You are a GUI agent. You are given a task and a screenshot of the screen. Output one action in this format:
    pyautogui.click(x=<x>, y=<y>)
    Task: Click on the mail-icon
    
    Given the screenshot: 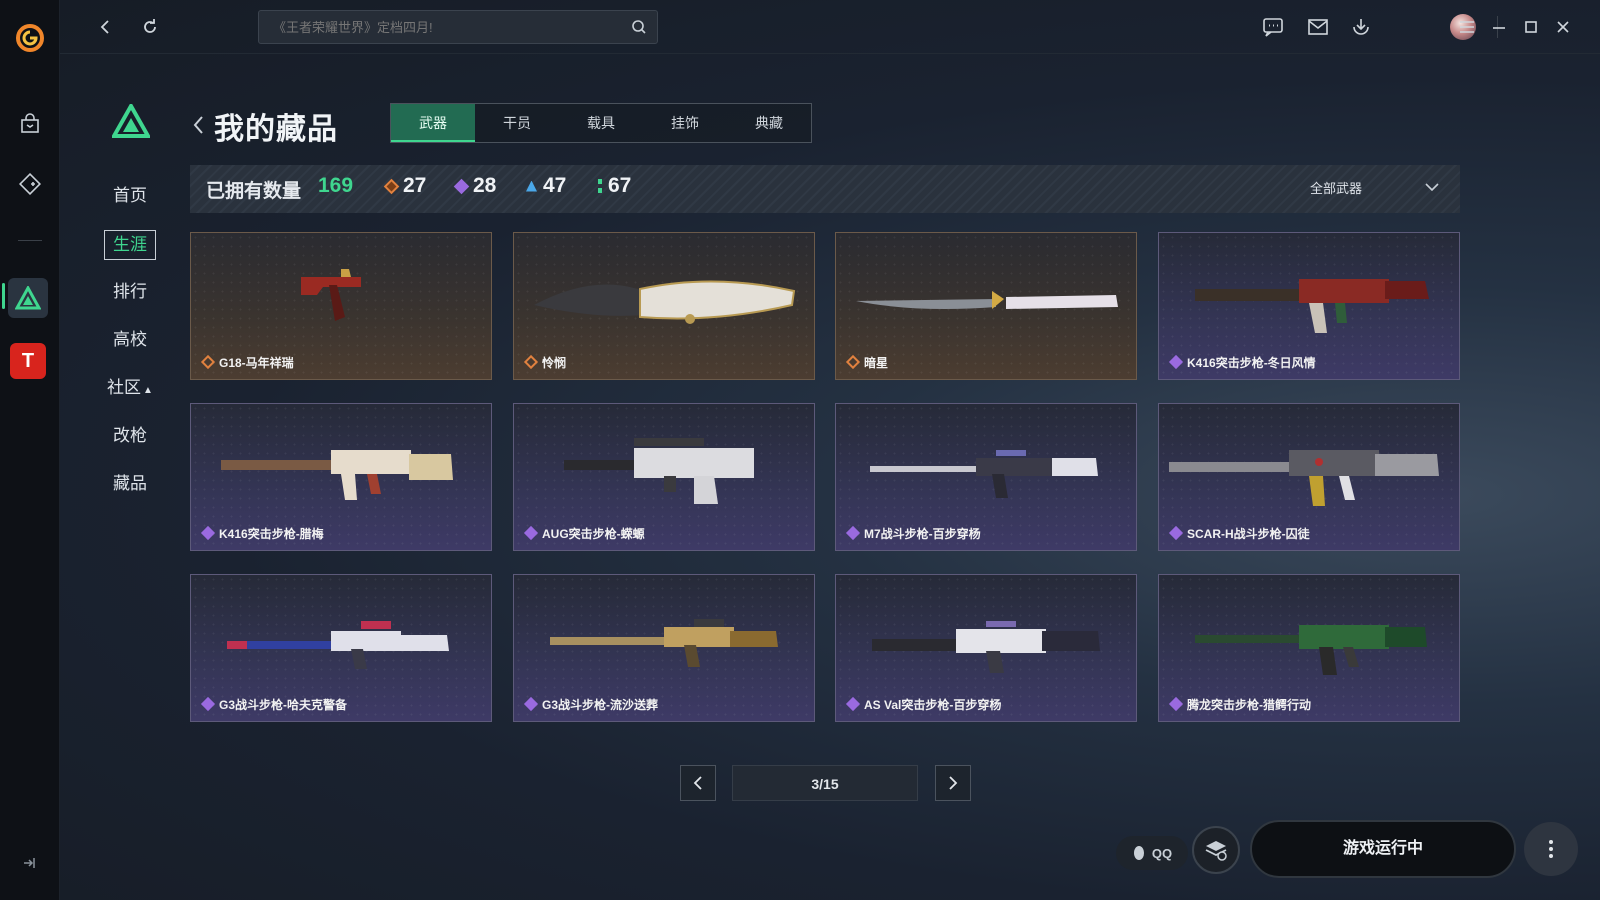 What is the action you would take?
    pyautogui.click(x=1318, y=27)
    